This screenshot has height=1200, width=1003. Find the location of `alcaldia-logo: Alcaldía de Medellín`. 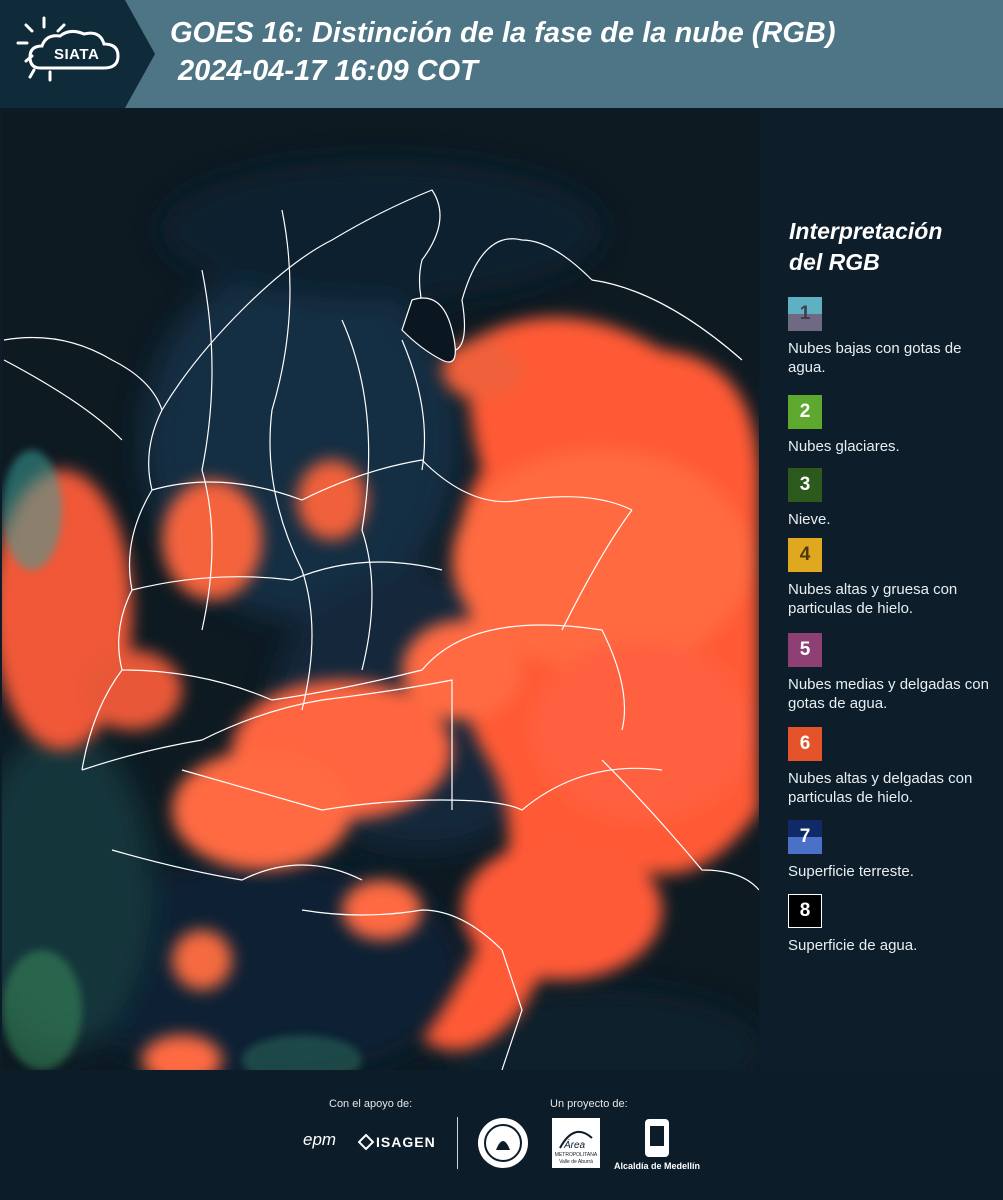

alcaldia-logo: Alcaldía de Medellín is located at coordinates (657, 1166).